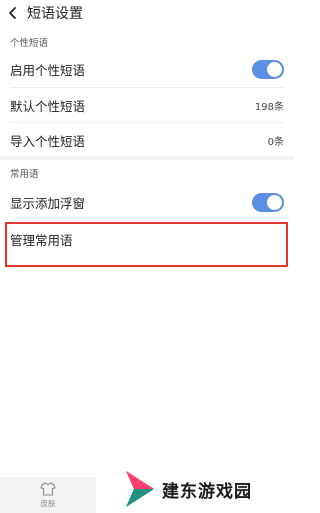 The height and width of the screenshot is (513, 320). What do you see at coordinates (147, 202) in the screenshot?
I see `row-show-float: 显示添加浮窗` at bounding box center [147, 202].